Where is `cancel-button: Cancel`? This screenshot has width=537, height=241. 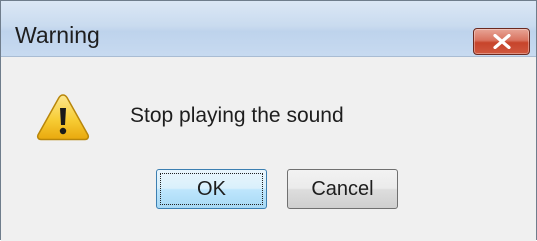 cancel-button: Cancel is located at coordinates (342, 189).